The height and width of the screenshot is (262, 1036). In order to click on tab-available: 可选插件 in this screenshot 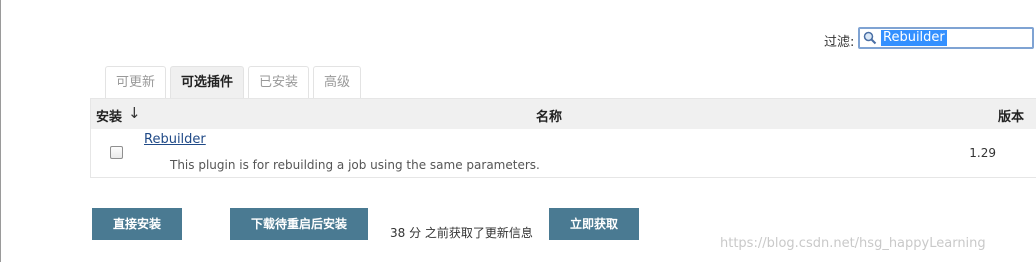, I will do `click(207, 82)`.